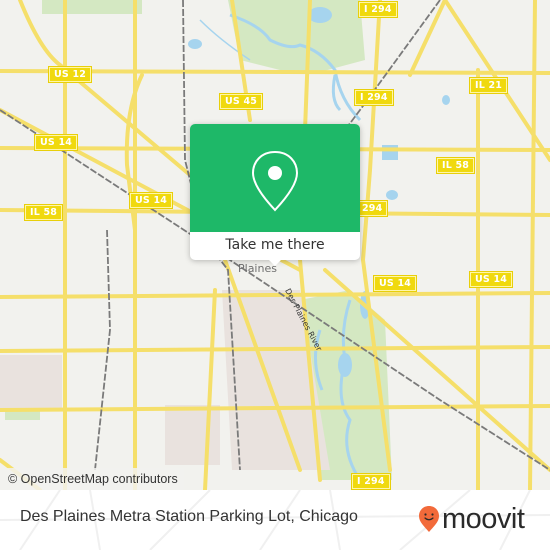 The width and height of the screenshot is (550, 550). What do you see at coordinates (489, 85) in the screenshot?
I see `route-shield-il21: IL 21` at bounding box center [489, 85].